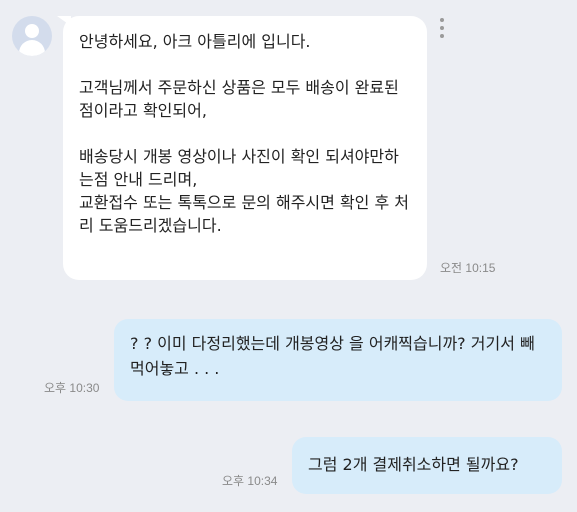  I want to click on message-time: 오후 10:30, so click(72, 388).